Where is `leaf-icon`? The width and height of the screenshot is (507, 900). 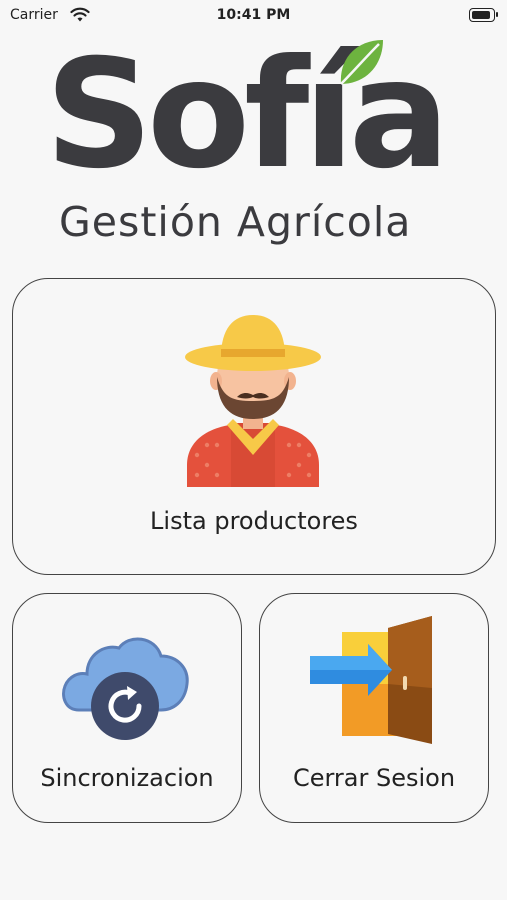
leaf-icon is located at coordinates (361, 62).